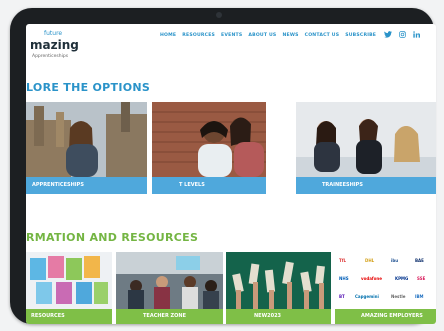 This screenshot has height=331, width=444. Describe the element at coordinates (86, 185) in the screenshot. I see `apprenticeships-label: APPRENTICESHIPS` at that location.